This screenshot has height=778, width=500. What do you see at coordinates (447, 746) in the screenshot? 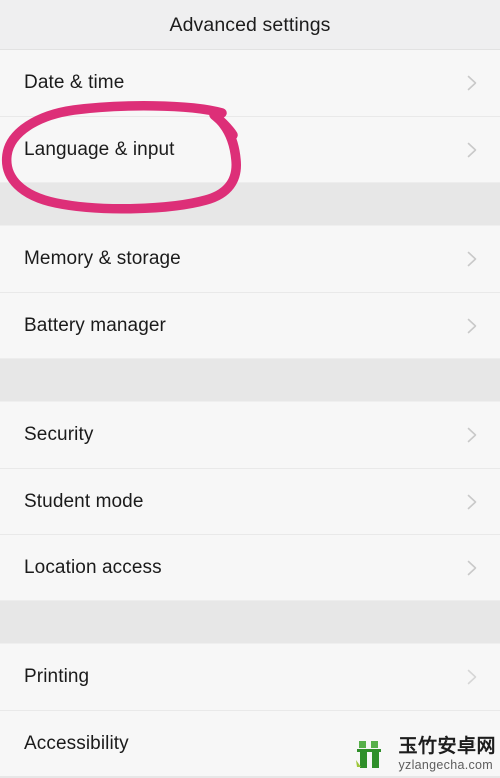
I see `watermark-brand: 玉竹安卓网` at bounding box center [447, 746].